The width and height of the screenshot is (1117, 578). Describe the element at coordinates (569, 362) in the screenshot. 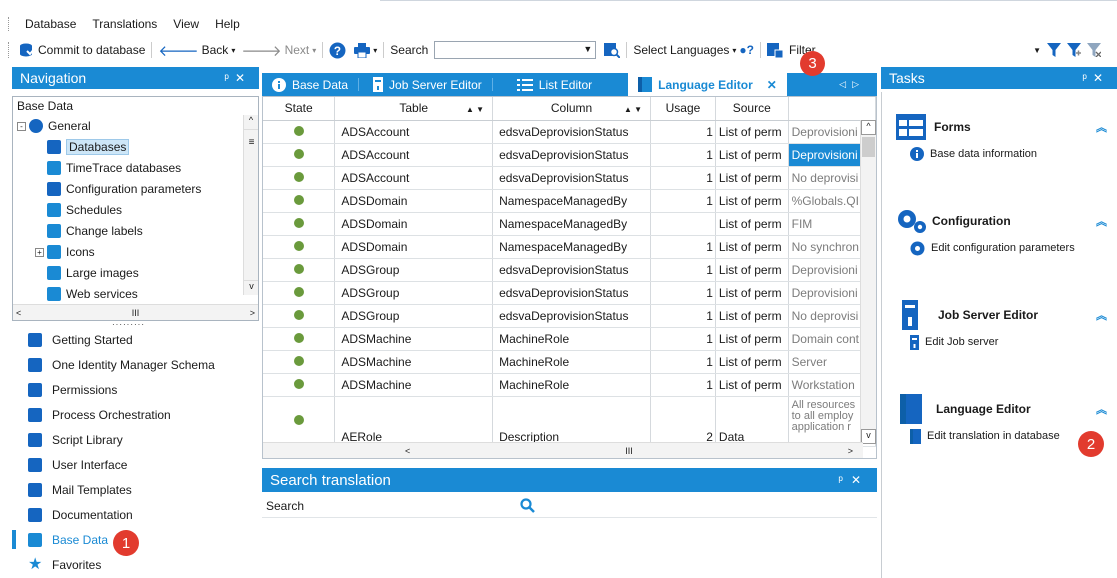

I see `table-row: ADSMachine MachineRole 1 List of perm Server` at that location.